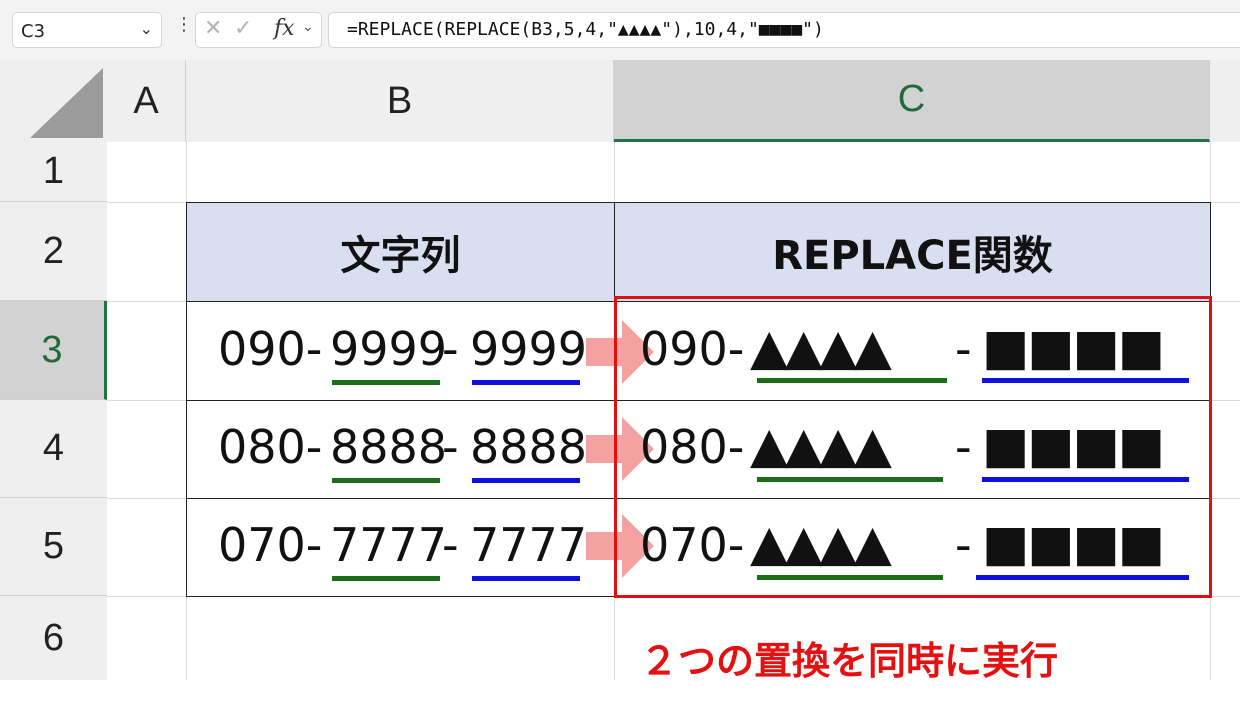 Image resolution: width=1240 pixels, height=707 pixels. Describe the element at coordinates (53, 449) in the screenshot. I see `row-header-4: 4` at that location.